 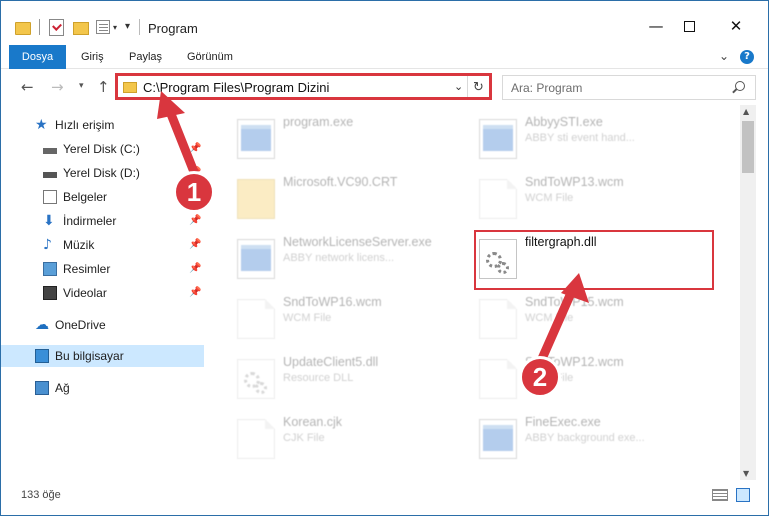 I want to click on arrow-2-shaft, so click(x=556, y=327).